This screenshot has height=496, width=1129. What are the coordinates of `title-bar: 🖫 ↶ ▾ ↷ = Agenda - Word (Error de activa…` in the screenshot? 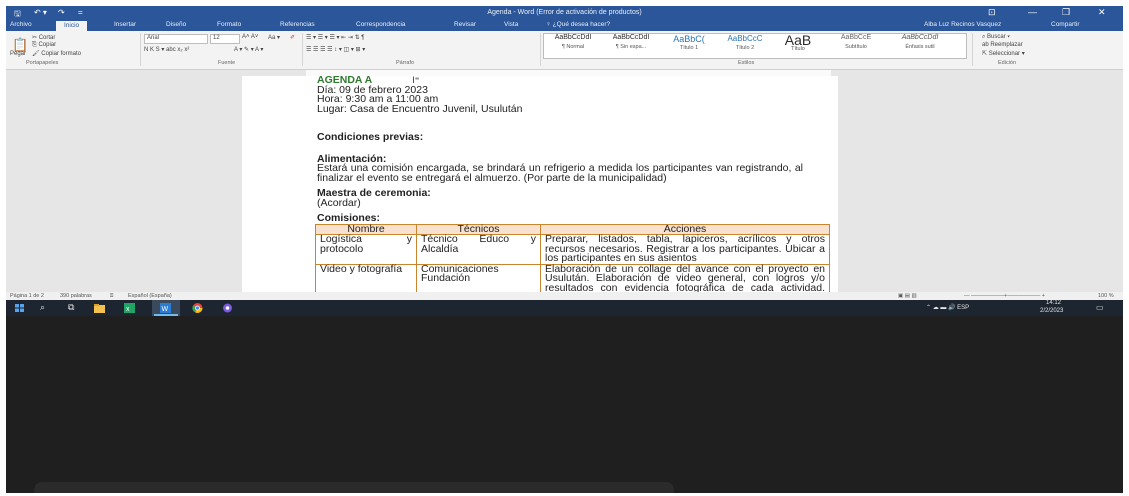 It's located at (564, 13).